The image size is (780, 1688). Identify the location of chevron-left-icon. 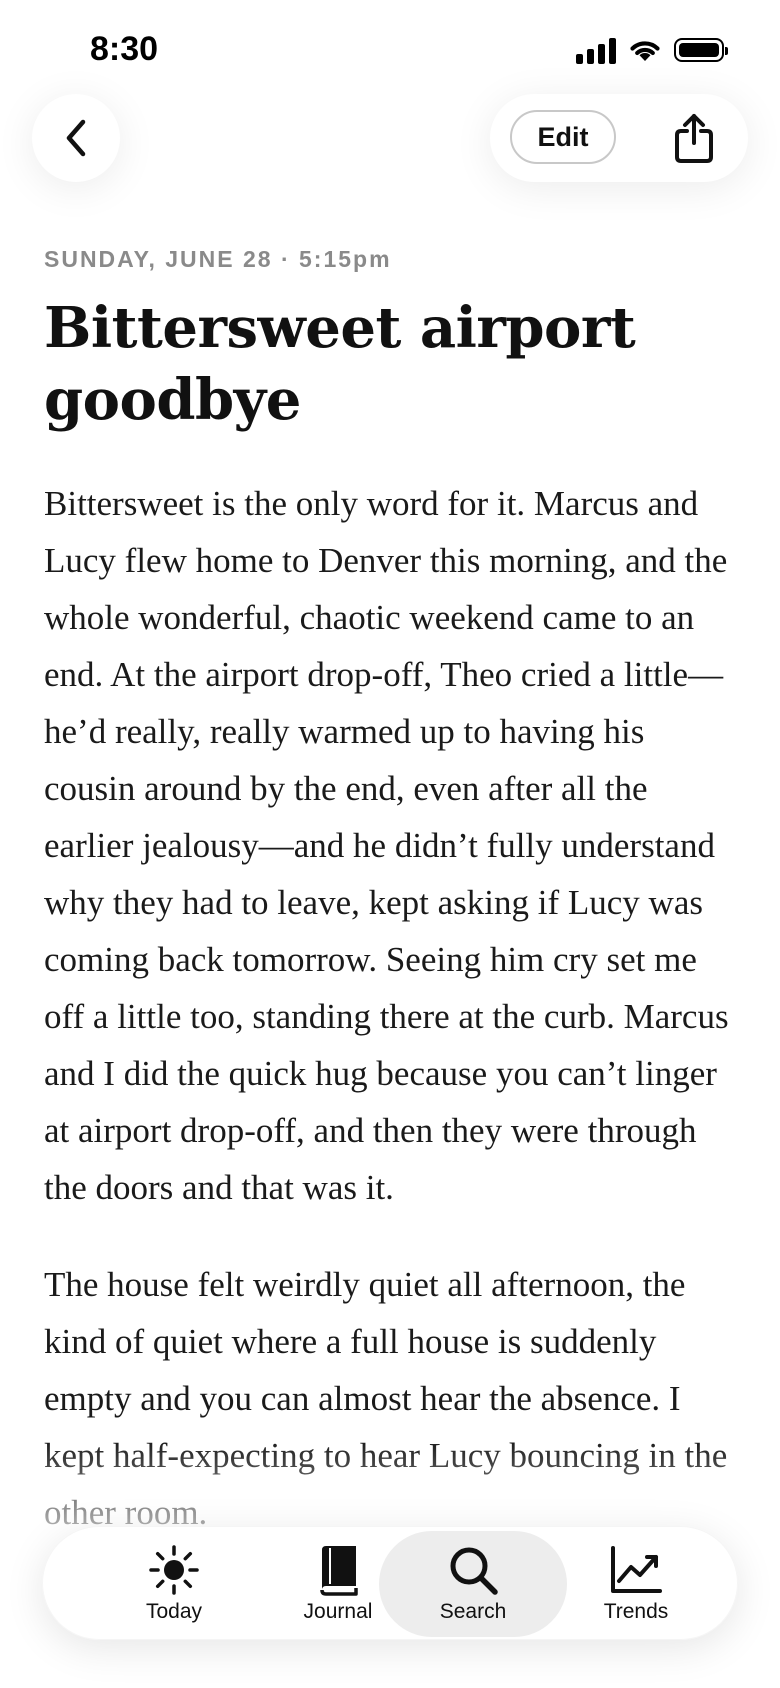
(76, 138).